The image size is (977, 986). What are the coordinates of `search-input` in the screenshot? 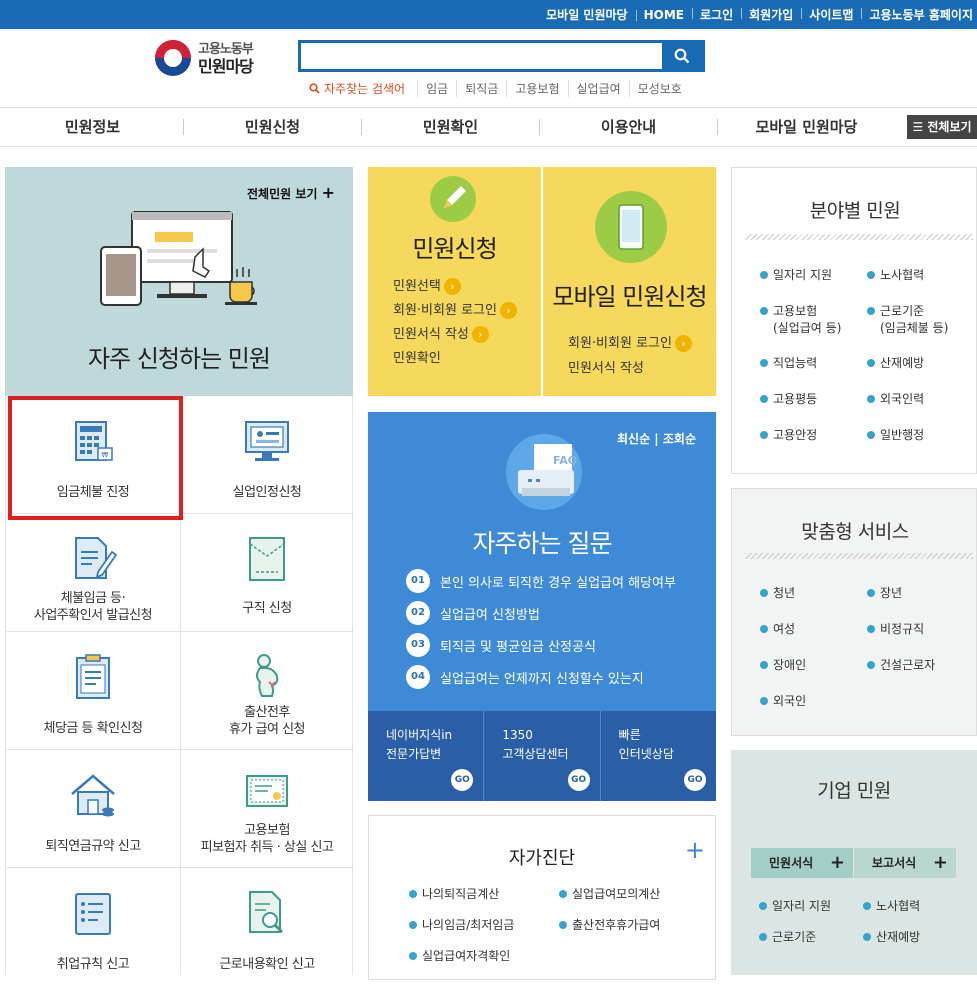 It's located at (482, 56).